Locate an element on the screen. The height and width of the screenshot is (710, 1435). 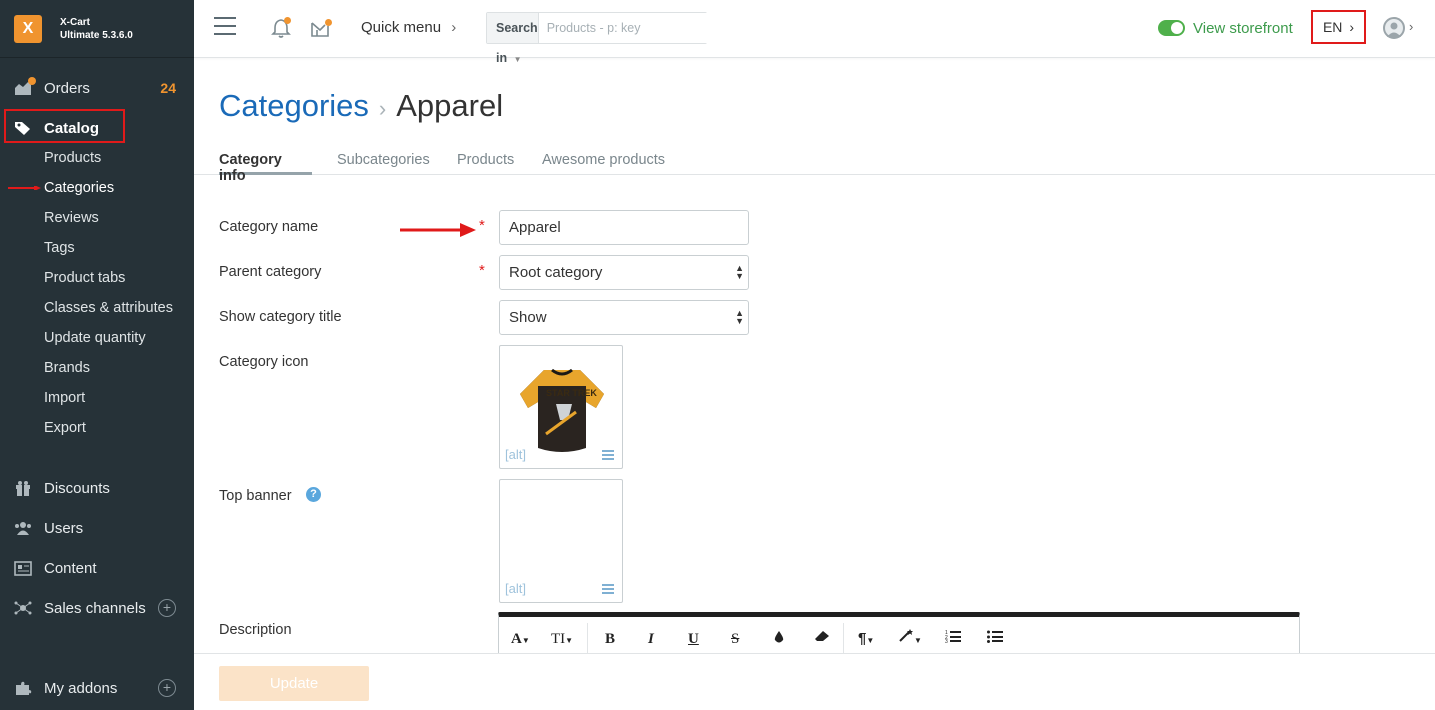
category-name-label: Category name is located at coordinates (269, 227).